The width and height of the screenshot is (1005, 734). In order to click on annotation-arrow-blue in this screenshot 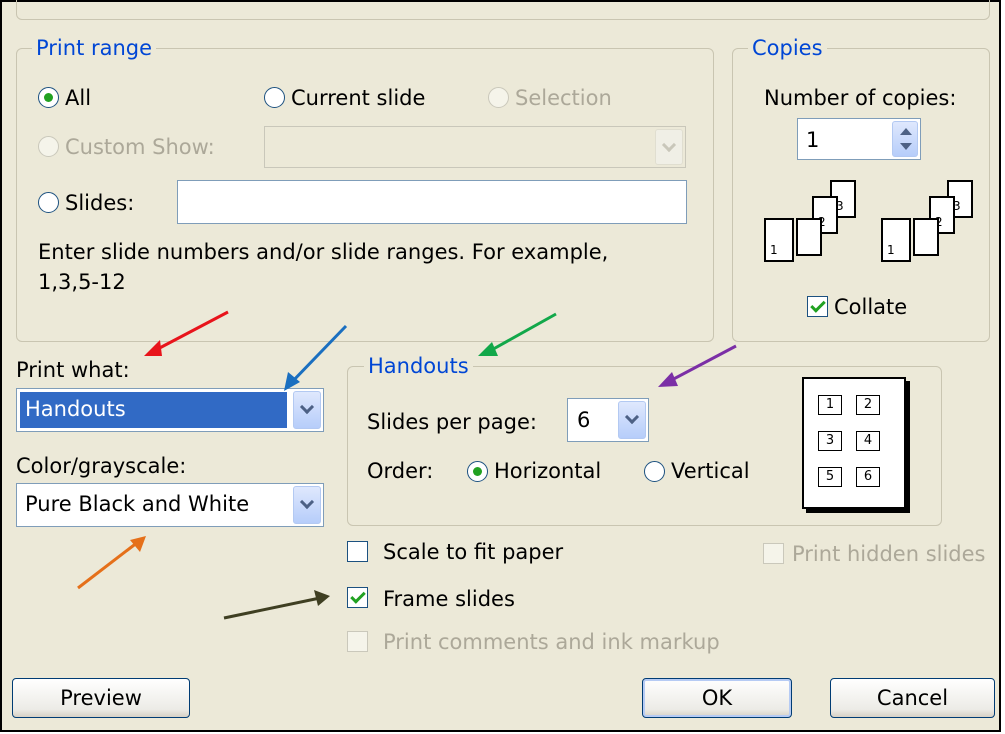, I will do `click(316, 357)`.